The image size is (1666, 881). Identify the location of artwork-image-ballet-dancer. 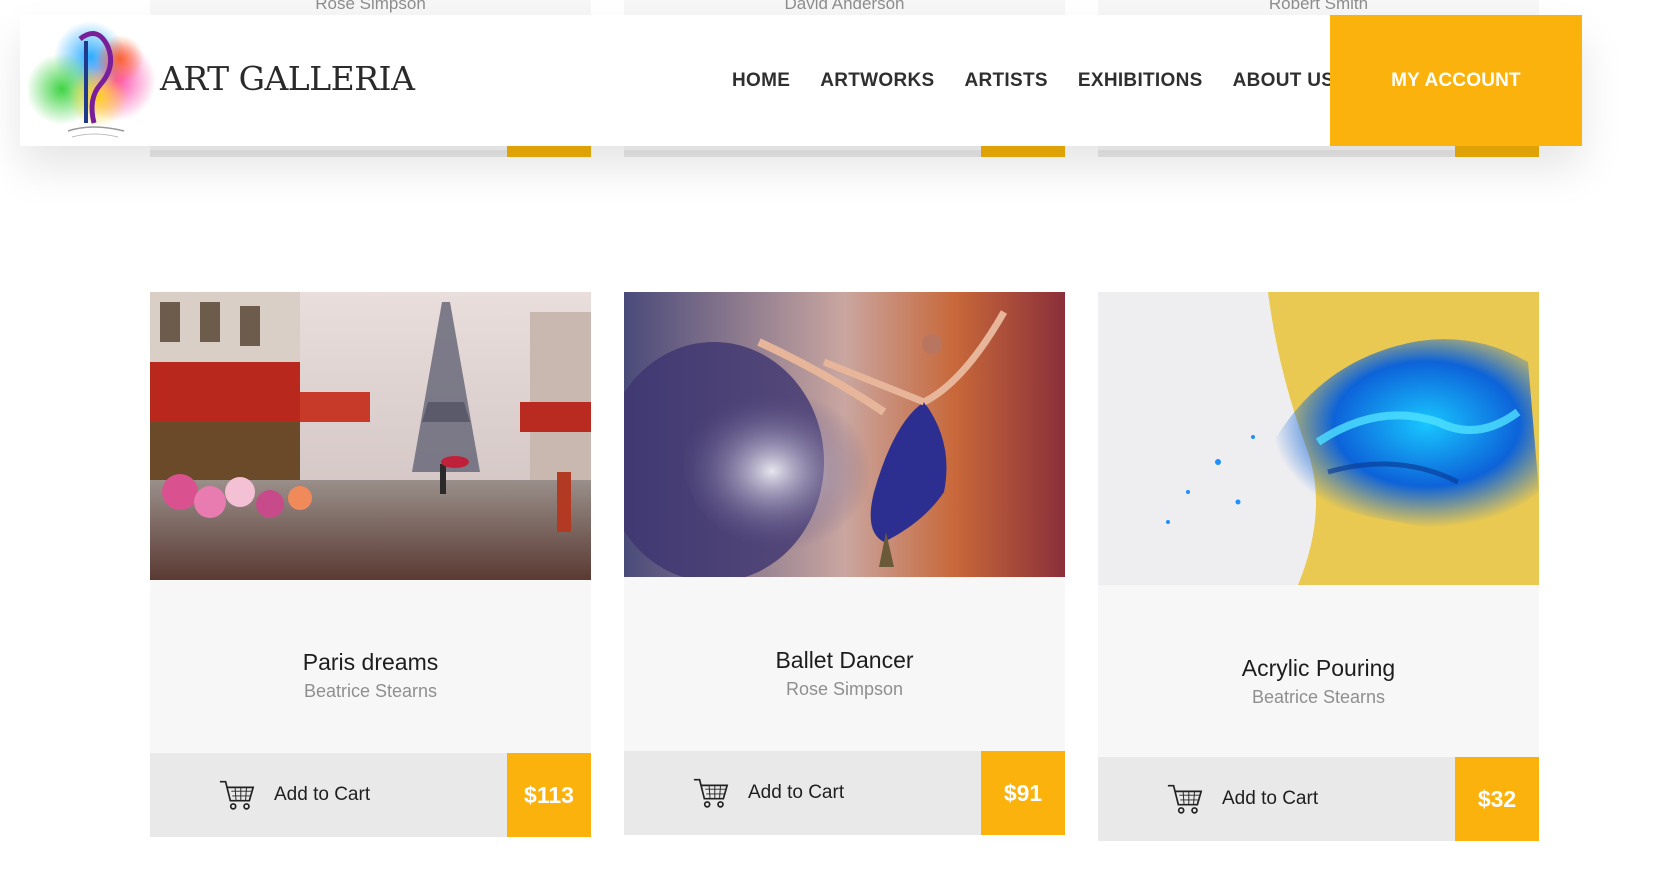
(844, 434).